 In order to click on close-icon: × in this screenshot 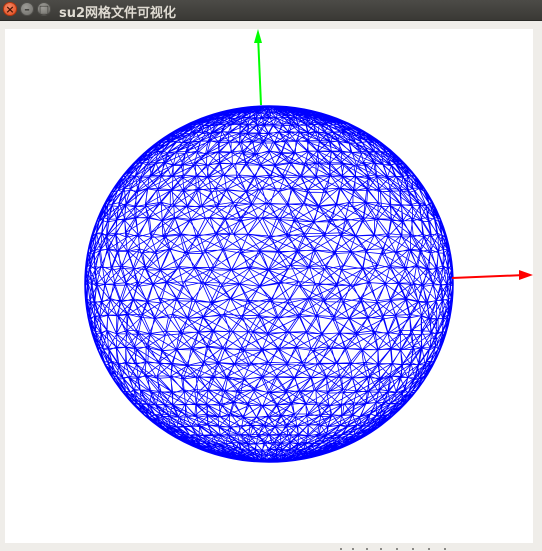, I will do `click(10, 9)`.